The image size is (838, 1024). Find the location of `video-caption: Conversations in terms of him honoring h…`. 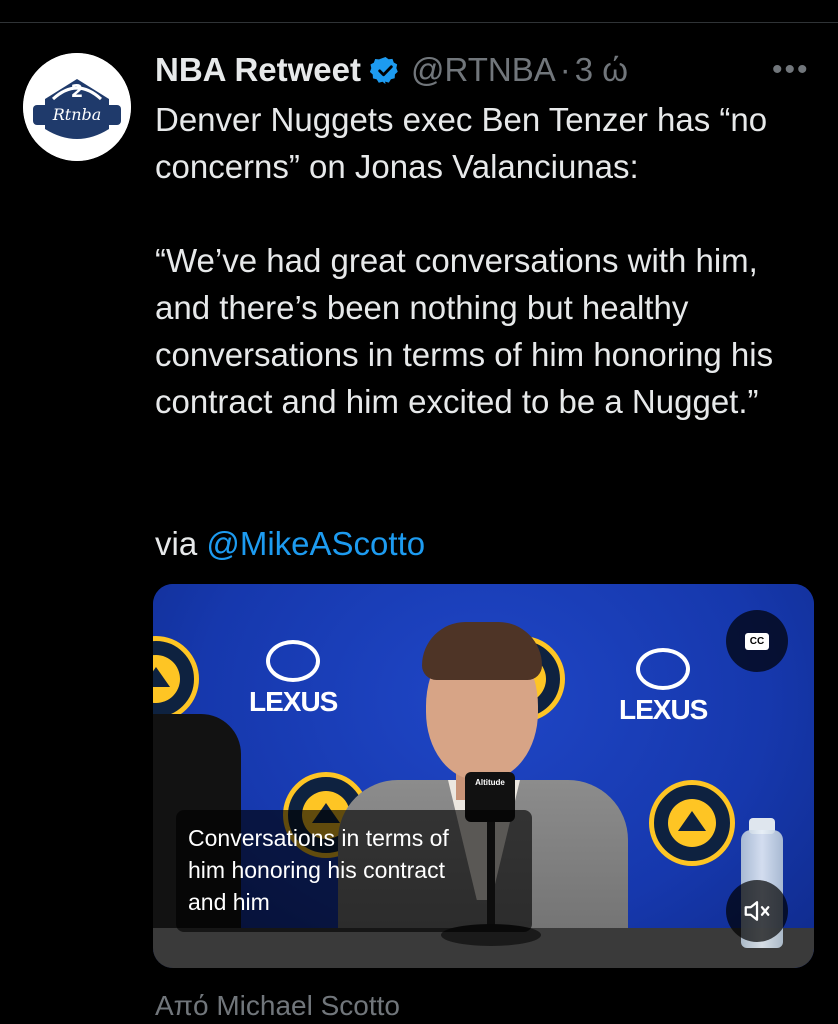

video-caption: Conversations in terms of him honoring h… is located at coordinates (354, 871).